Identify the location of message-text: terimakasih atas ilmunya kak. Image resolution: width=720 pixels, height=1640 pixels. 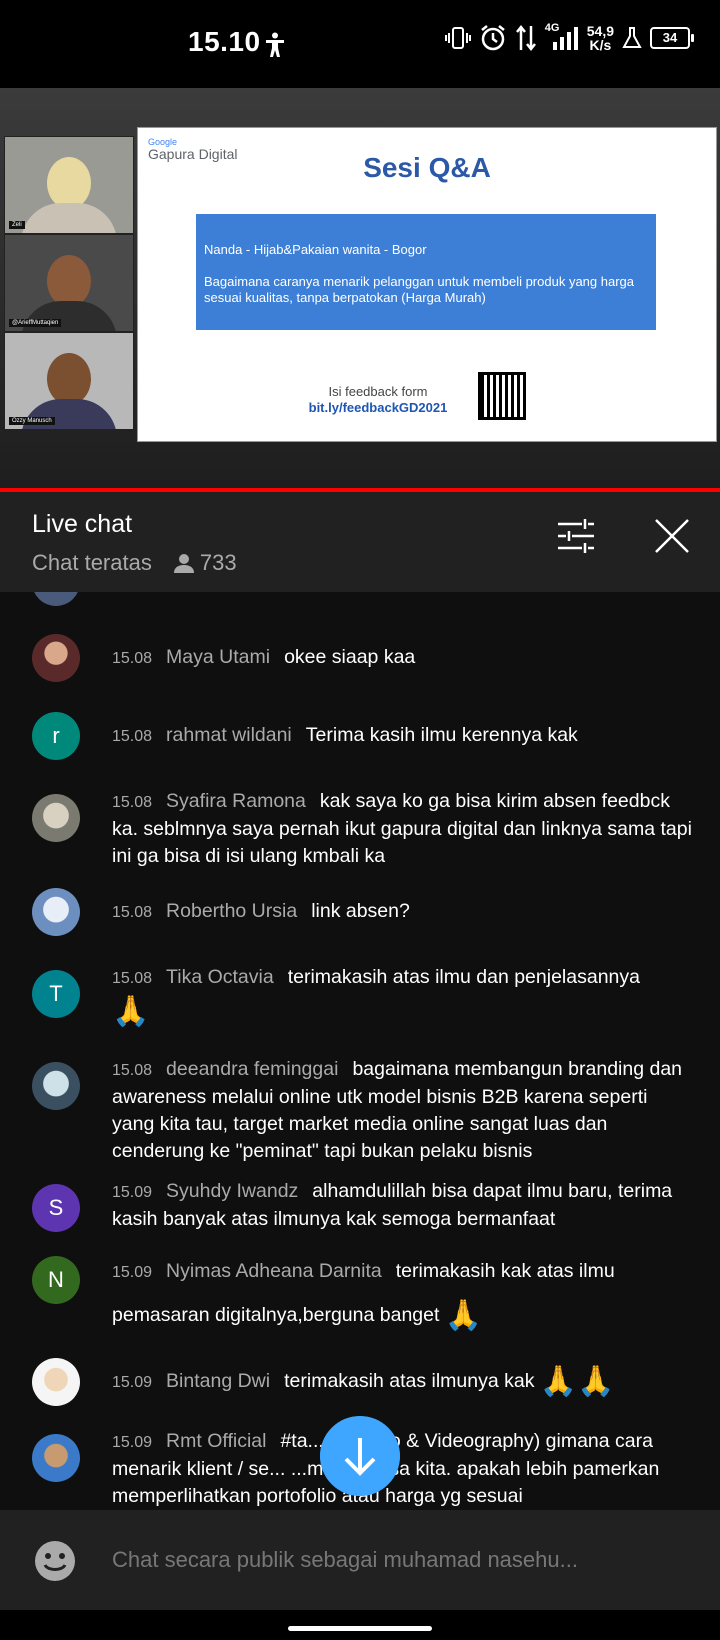
(409, 1381).